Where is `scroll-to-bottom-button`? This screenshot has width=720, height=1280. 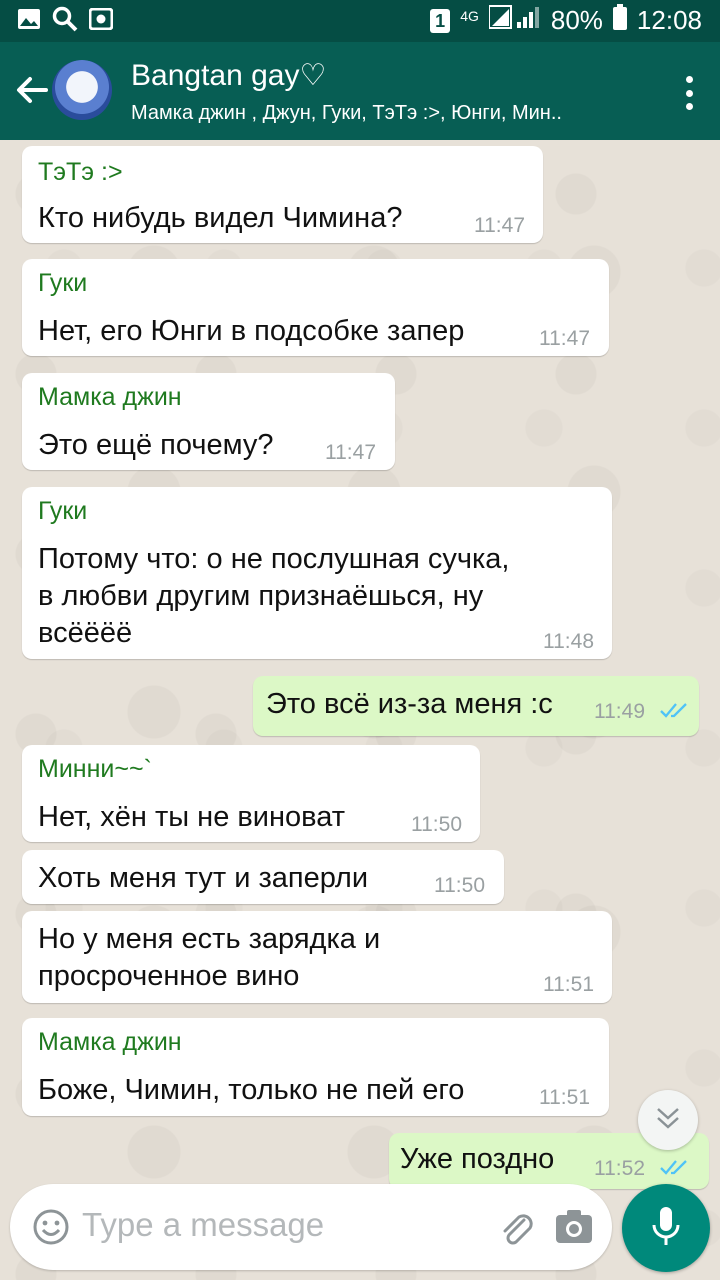 scroll-to-bottom-button is located at coordinates (668, 1120).